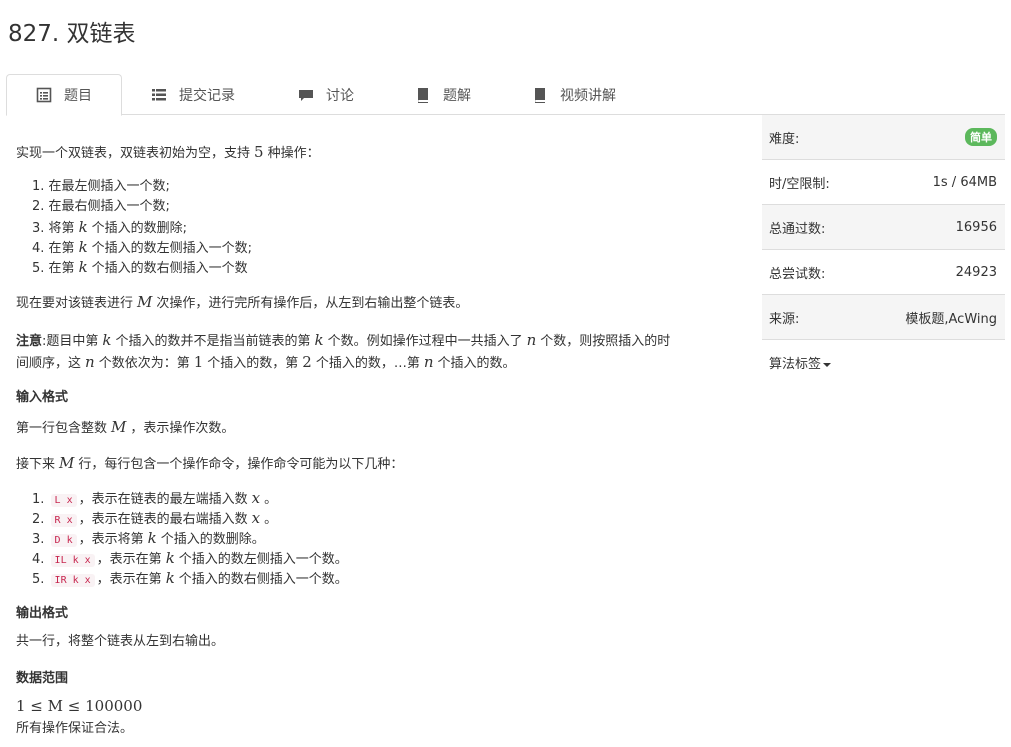  Describe the element at coordinates (951, 319) in the screenshot. I see `source-value: 模板题,AcWing` at that location.